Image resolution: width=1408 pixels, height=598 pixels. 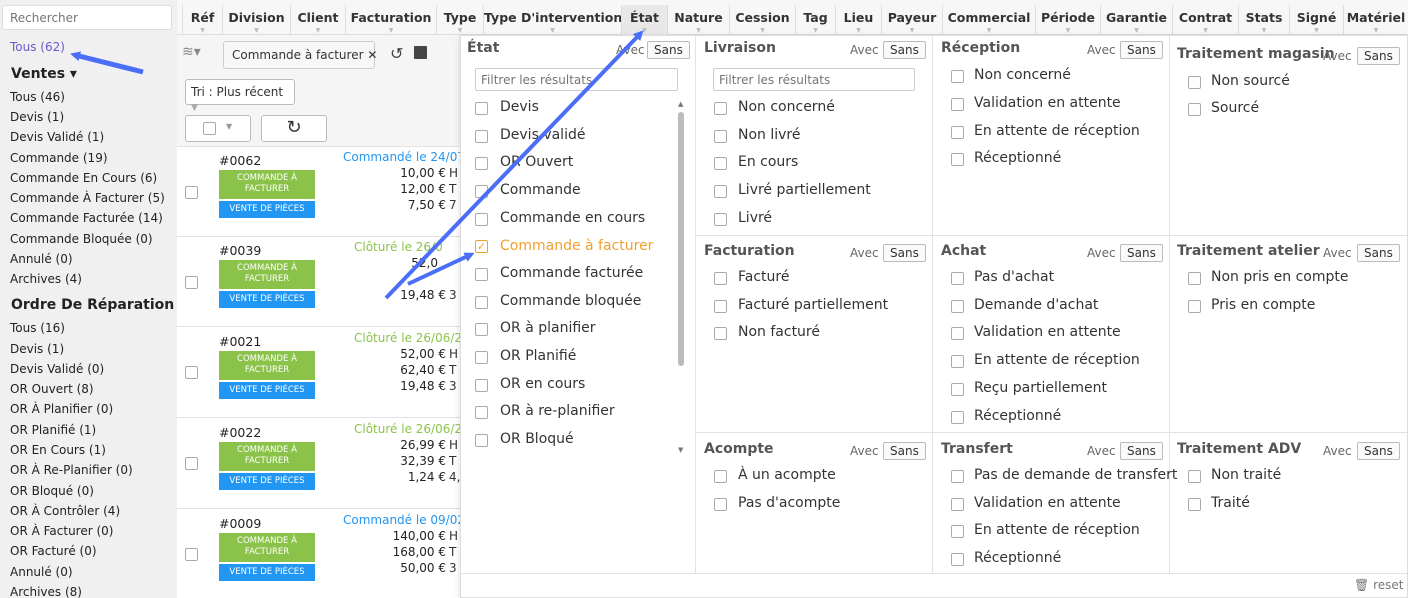 What do you see at coordinates (81, 239) in the screenshot?
I see `sidebar-item: Commande Bloquée (0)` at bounding box center [81, 239].